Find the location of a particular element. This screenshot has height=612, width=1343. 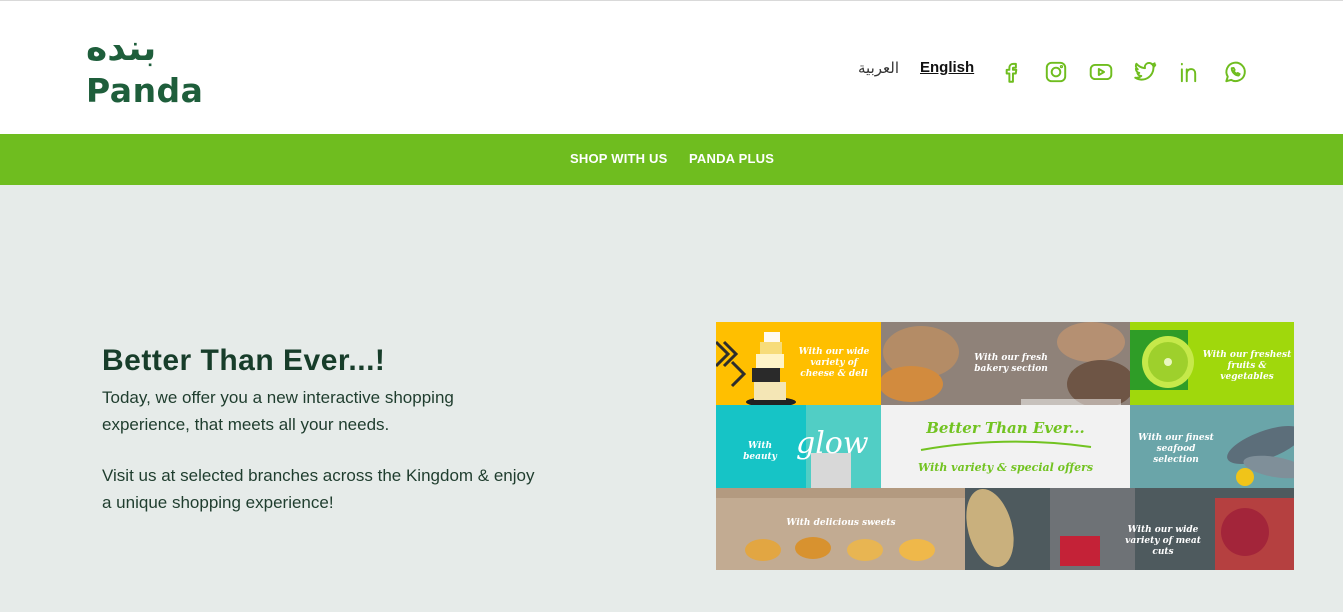

linkedin-icon is located at coordinates (1190, 72).